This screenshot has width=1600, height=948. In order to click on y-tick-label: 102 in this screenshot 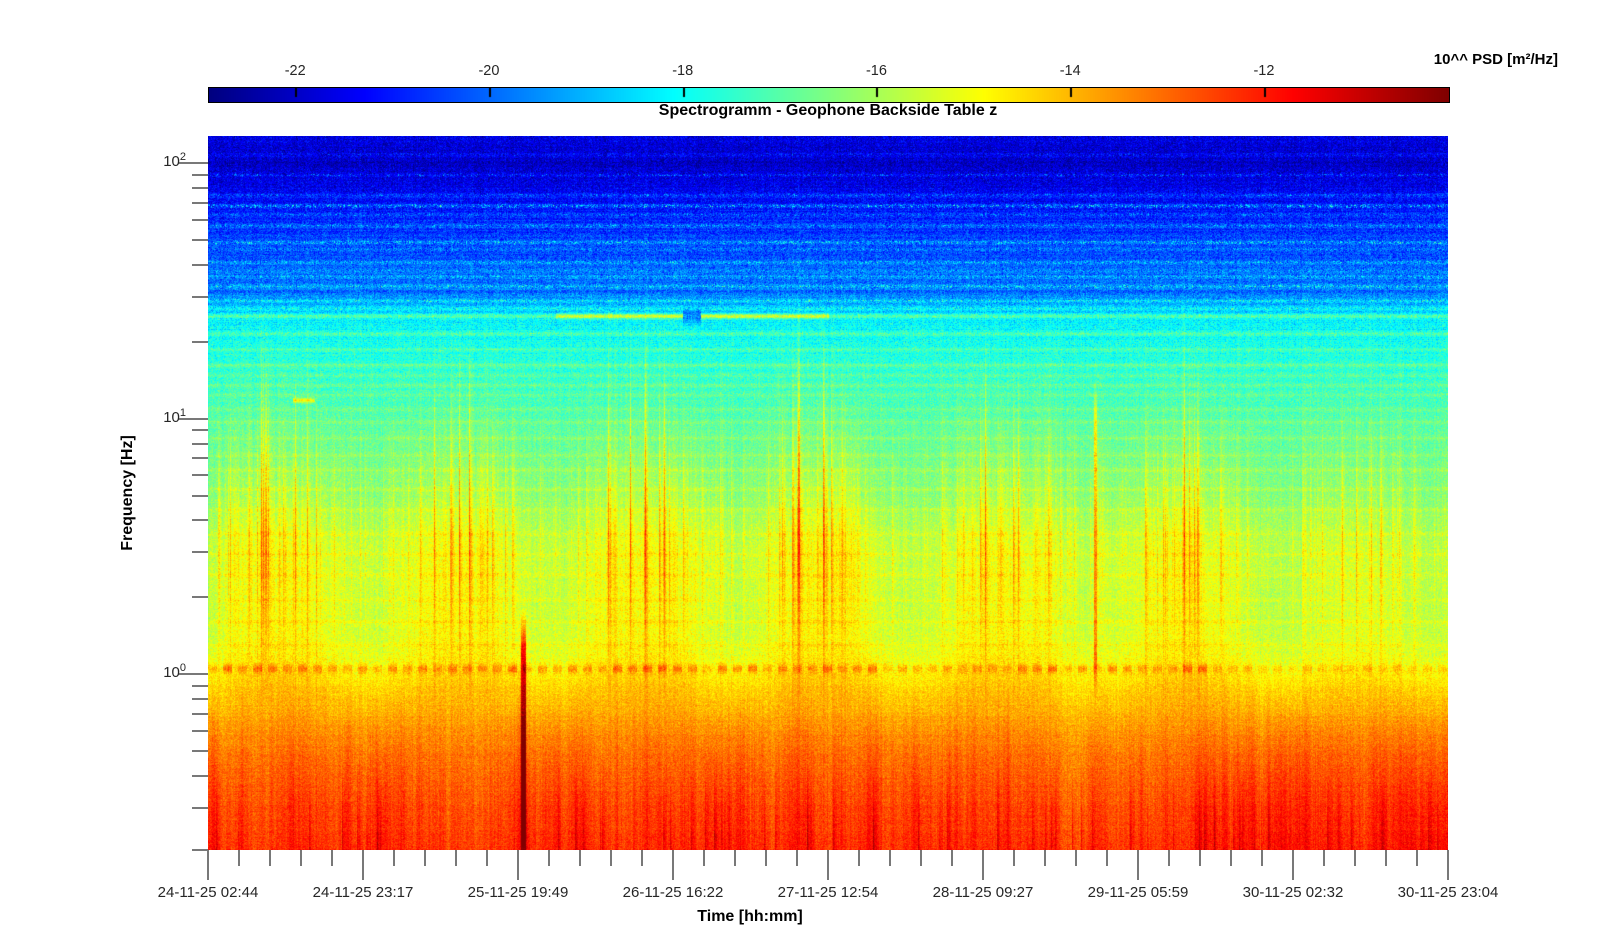, I will do `click(174, 161)`.